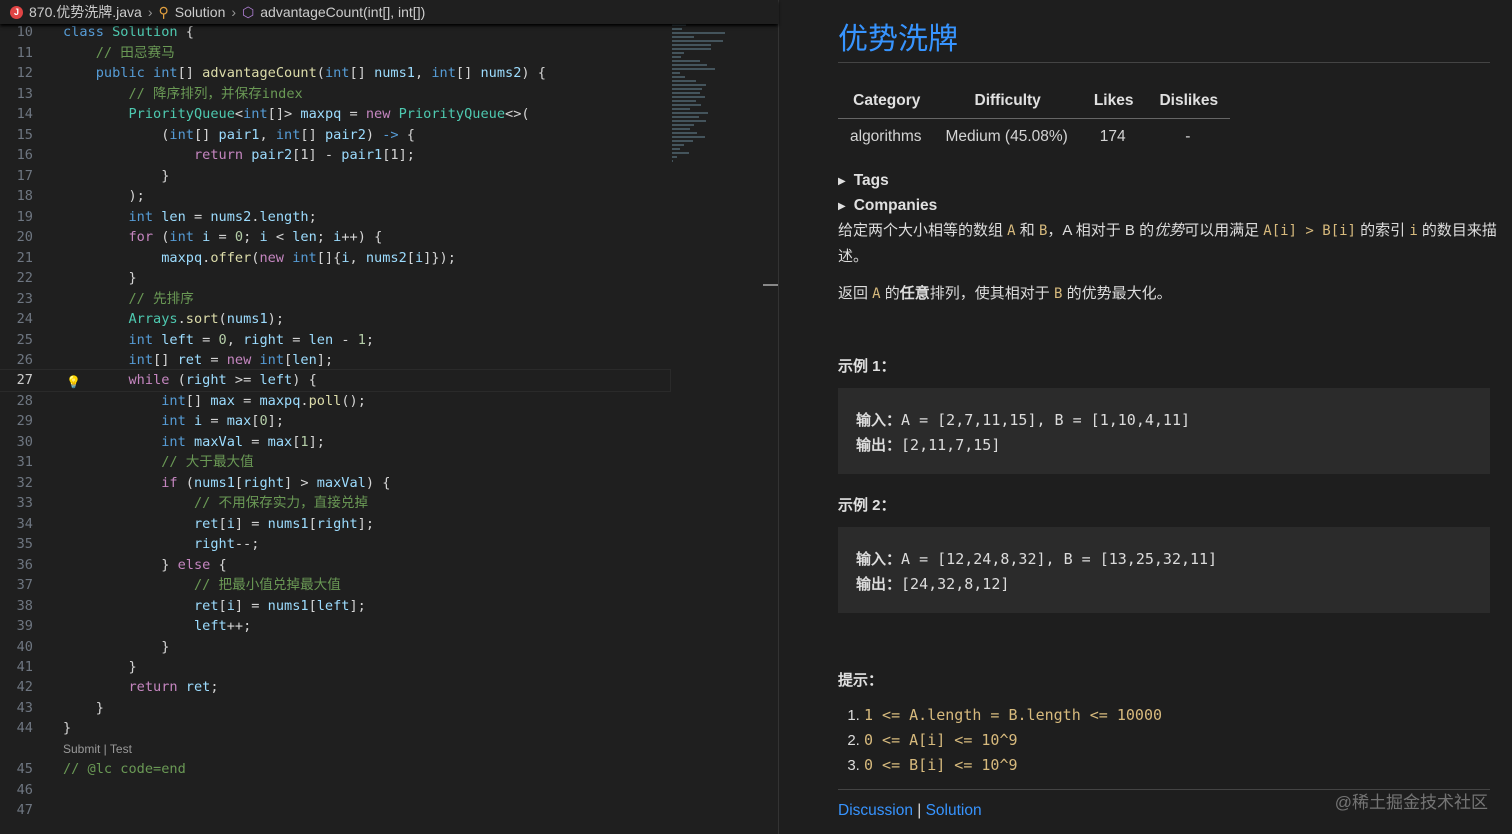 The width and height of the screenshot is (1512, 834). I want to click on line-number: 25, so click(16, 340).